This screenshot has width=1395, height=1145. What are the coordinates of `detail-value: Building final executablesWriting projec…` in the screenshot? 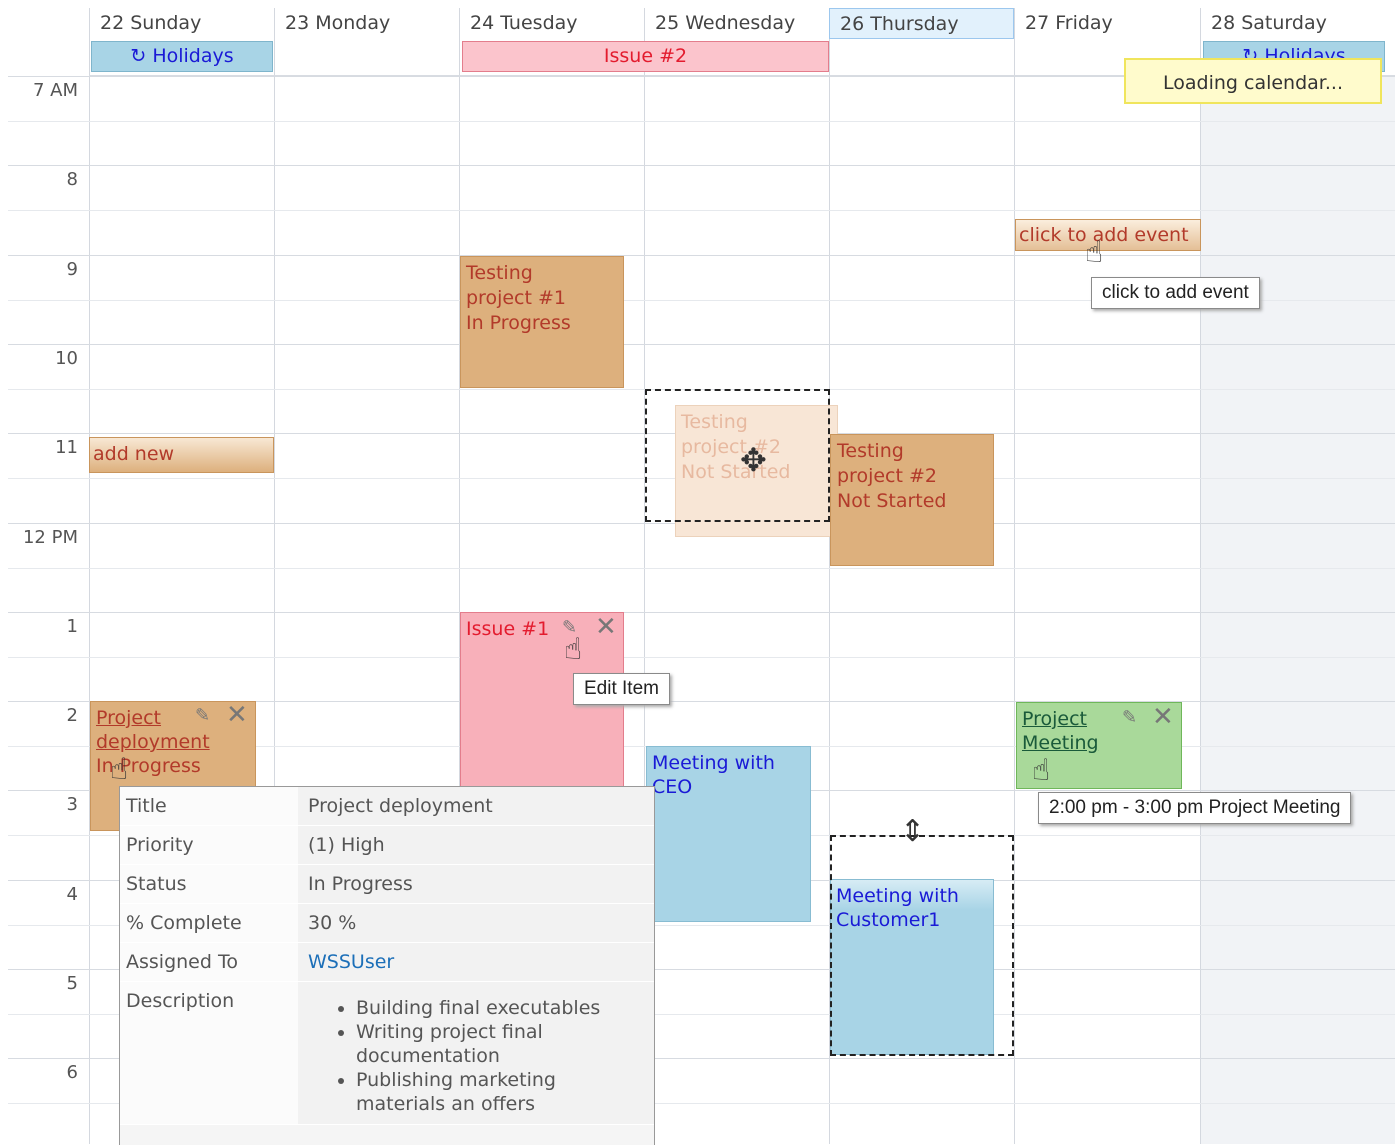 It's located at (476, 1053).